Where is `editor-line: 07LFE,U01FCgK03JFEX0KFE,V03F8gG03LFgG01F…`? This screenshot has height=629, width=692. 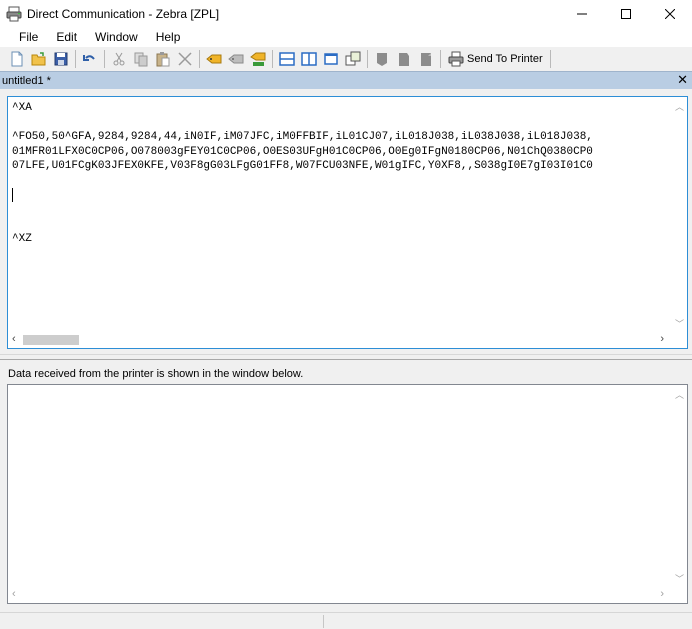 editor-line: 07LFE,U01FCgK03JFEX0KFE,V03F8gG03LFgG01F… is located at coordinates (302, 166).